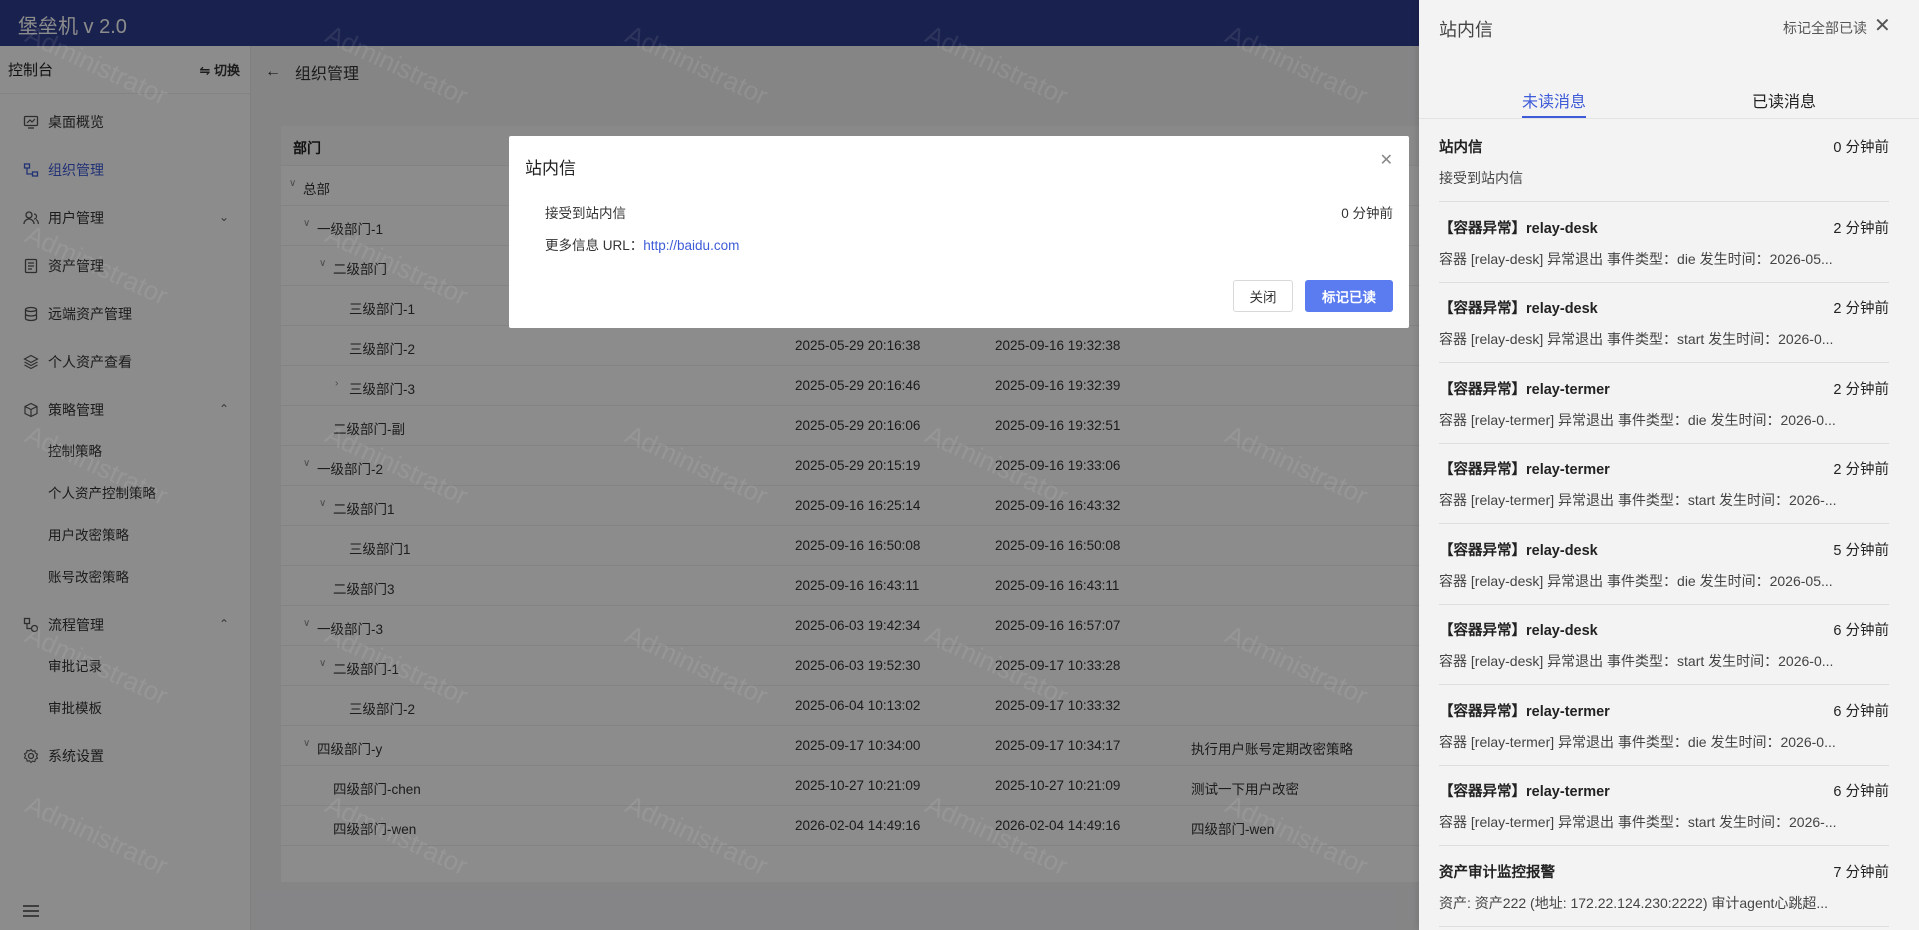  I want to click on mark-all-read-button: 标记全部已读, so click(1825, 28).